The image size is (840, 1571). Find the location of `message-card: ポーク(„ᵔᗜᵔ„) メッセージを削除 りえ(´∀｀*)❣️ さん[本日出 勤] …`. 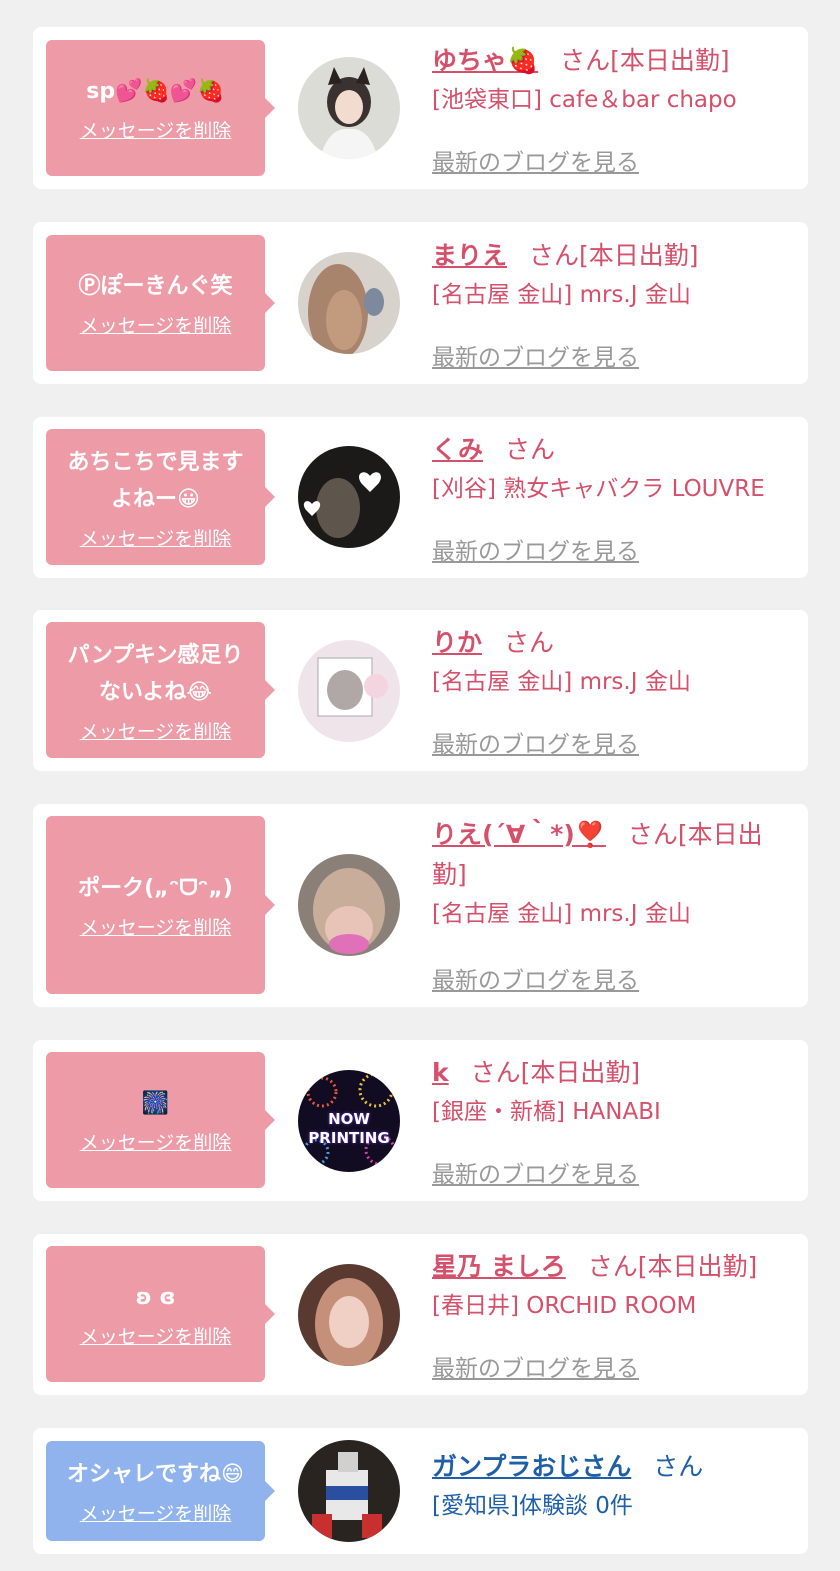

message-card: ポーク(„ᵔᗜᵔ„) メッセージを削除 りえ(´∀｀*)❣️ さん[本日出 勤] … is located at coordinates (420, 905).